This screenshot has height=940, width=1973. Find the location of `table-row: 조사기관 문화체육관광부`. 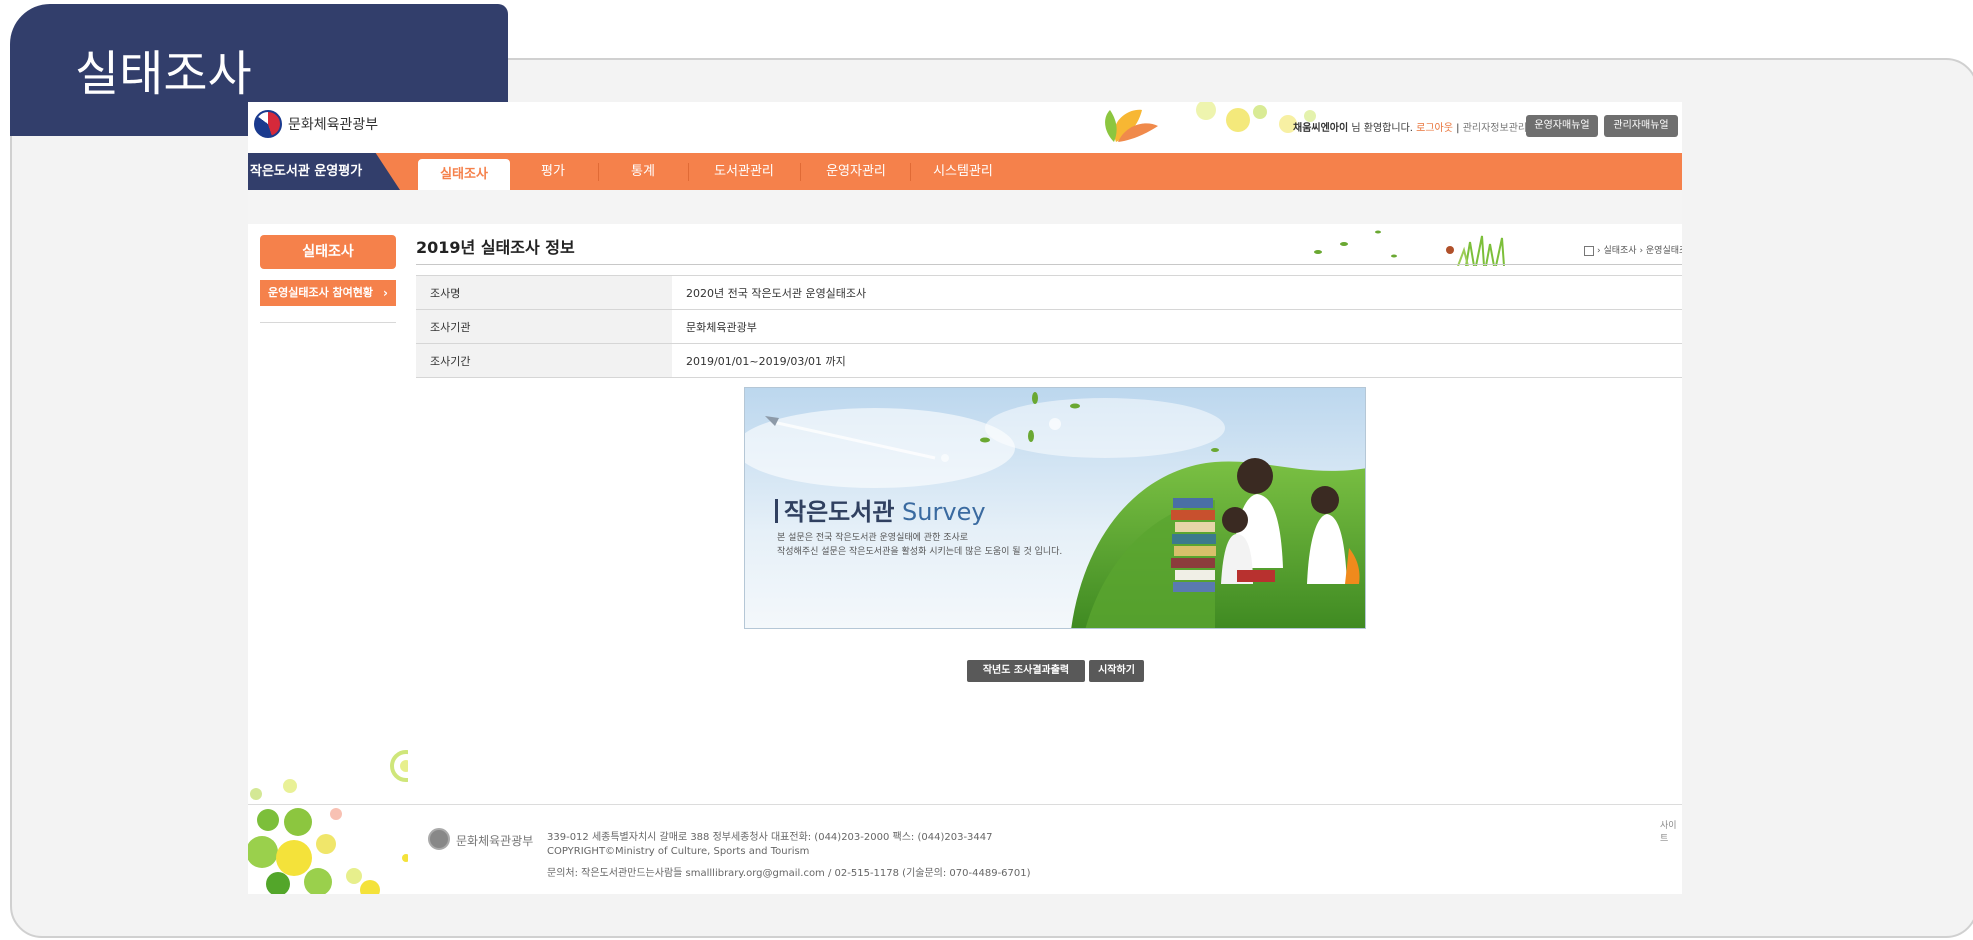

table-row: 조사기관 문화체육관광부 is located at coordinates (1049, 326).